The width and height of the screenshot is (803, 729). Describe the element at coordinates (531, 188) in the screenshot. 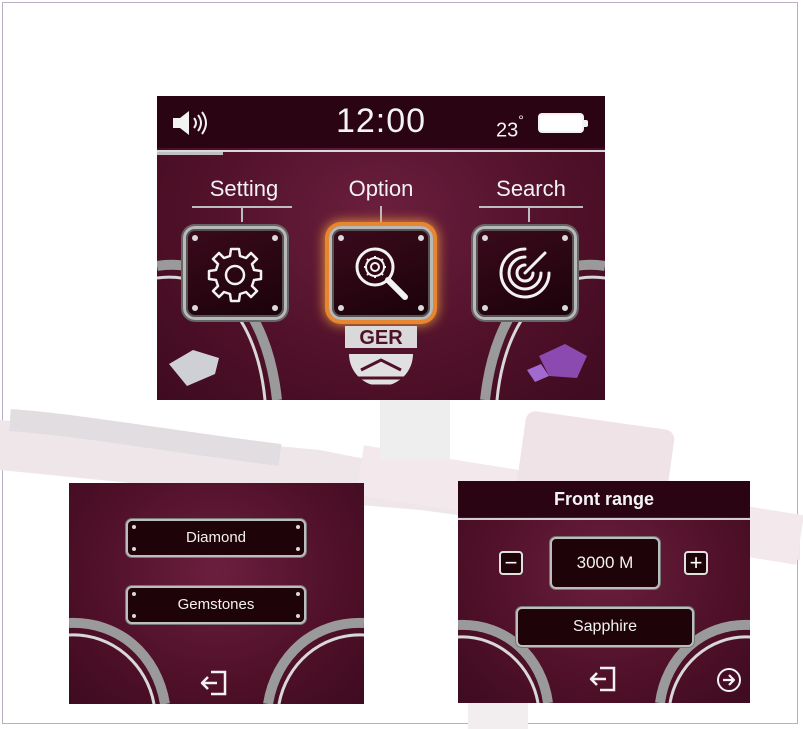

I see `search-label: Search` at that location.